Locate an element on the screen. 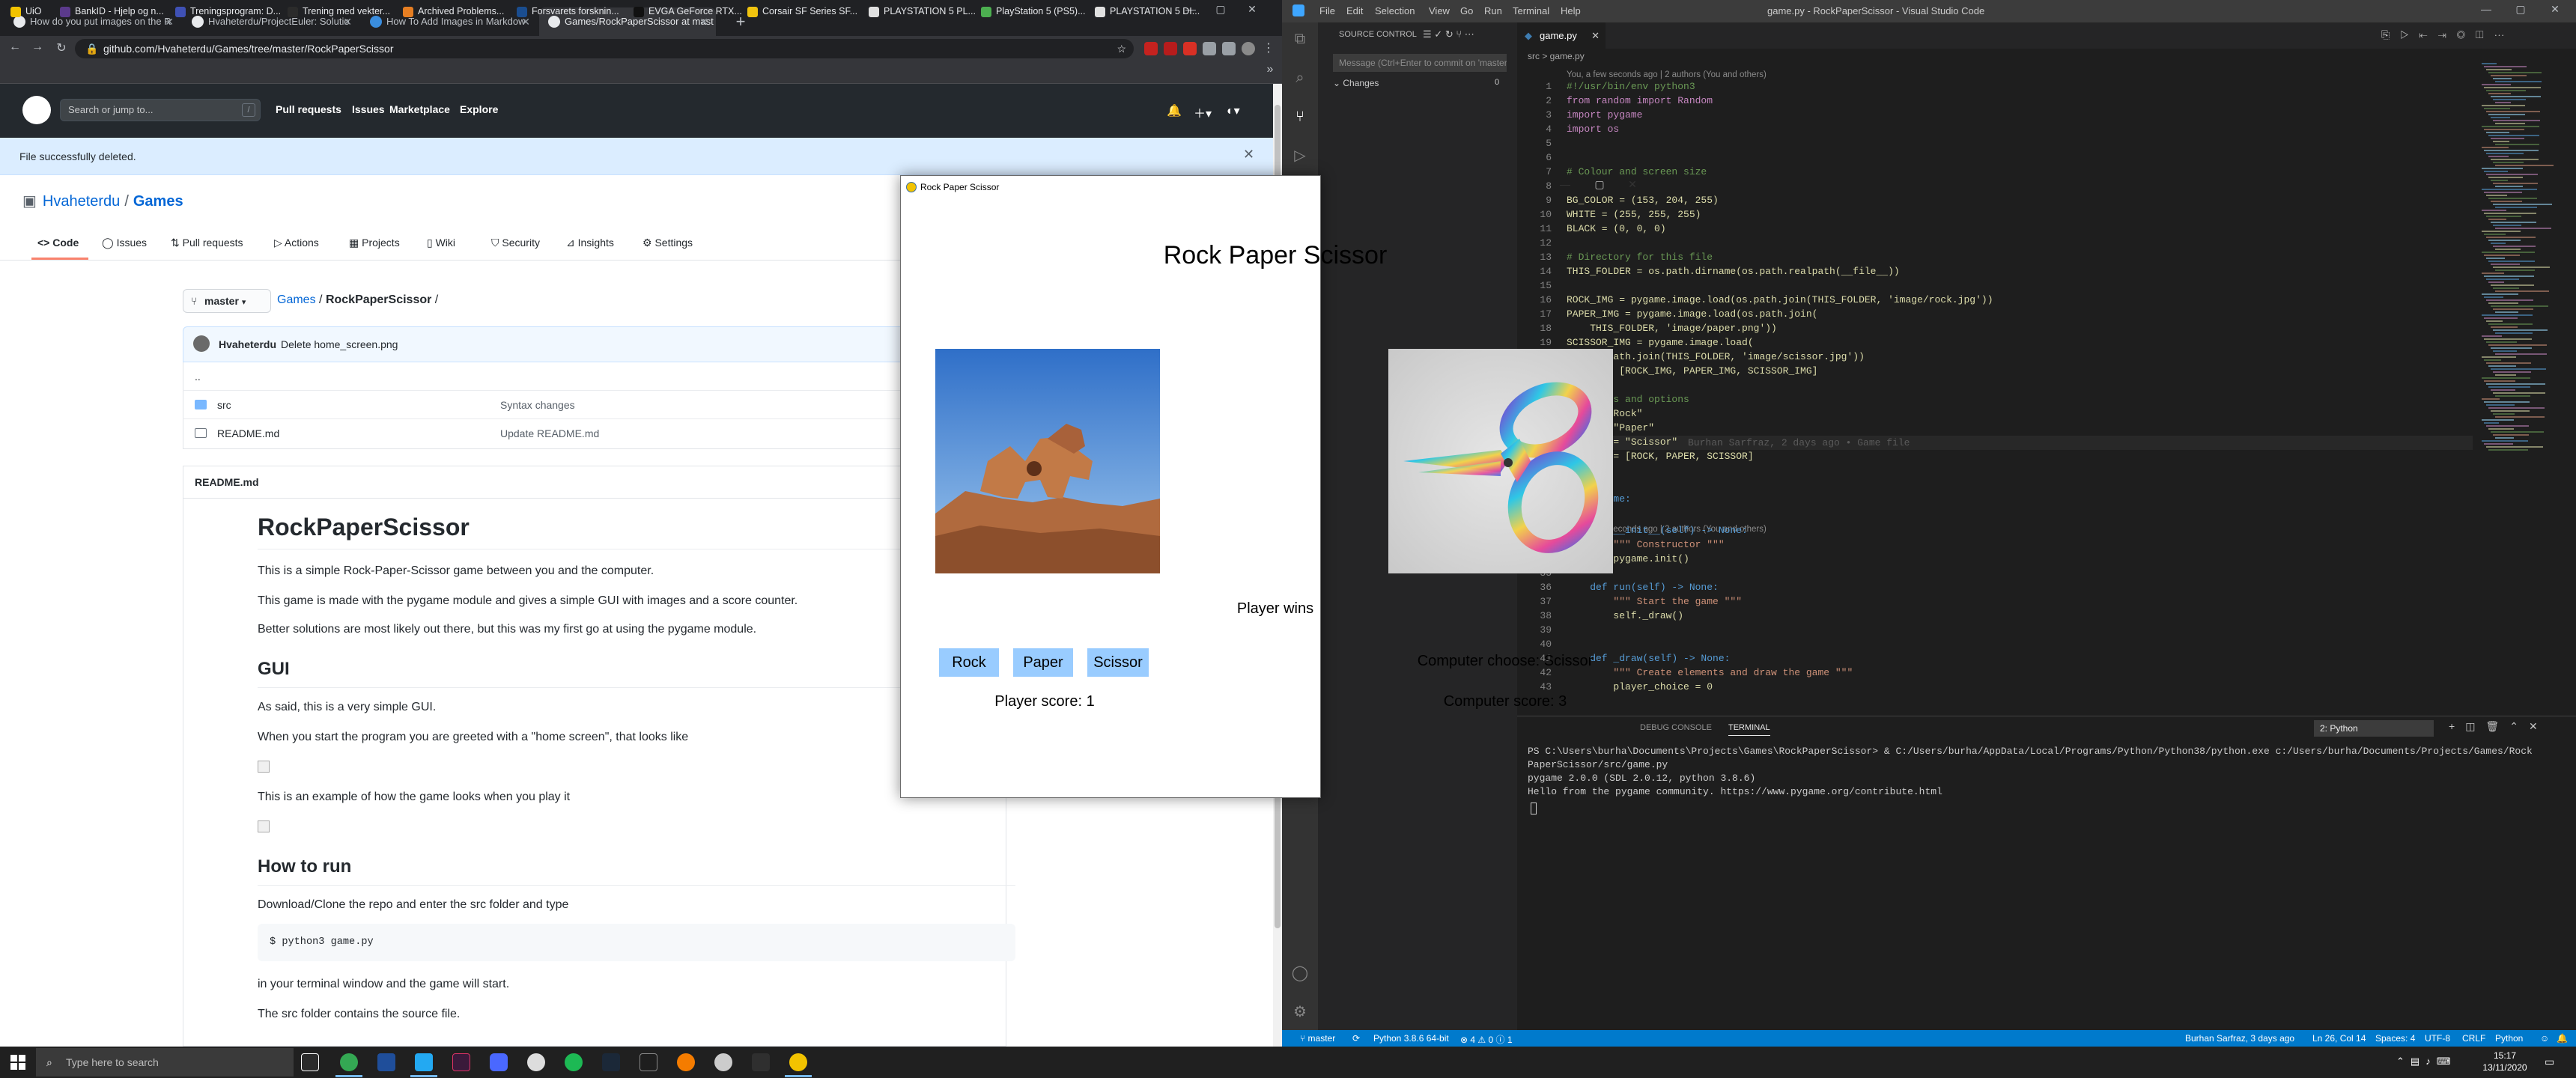 The width and height of the screenshot is (2576, 1078). bookmark-star-icon: ☆ is located at coordinates (1121, 48).